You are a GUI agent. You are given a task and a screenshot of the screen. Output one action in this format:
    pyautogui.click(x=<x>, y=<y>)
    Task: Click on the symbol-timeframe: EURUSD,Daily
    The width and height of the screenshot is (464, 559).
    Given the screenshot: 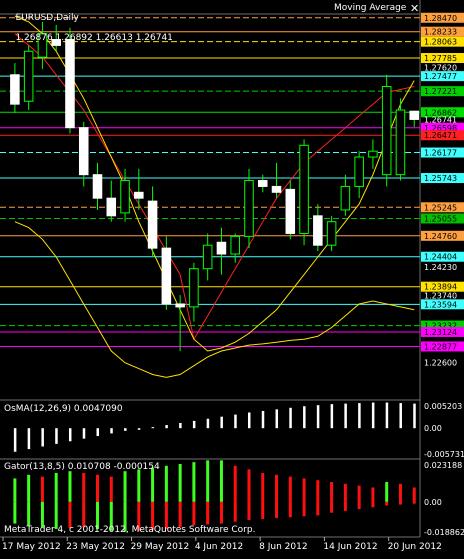 What is the action you would take?
    pyautogui.click(x=47, y=18)
    